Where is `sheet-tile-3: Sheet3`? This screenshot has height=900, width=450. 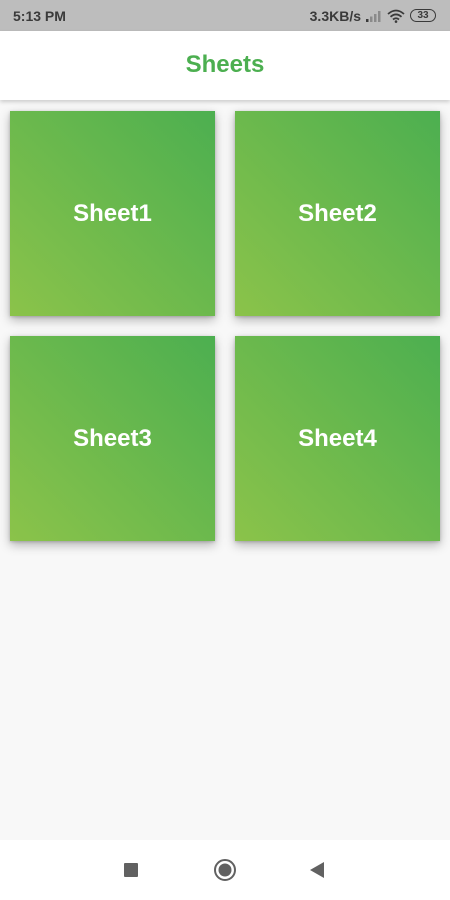
sheet-tile-3: Sheet3 is located at coordinates (112, 438).